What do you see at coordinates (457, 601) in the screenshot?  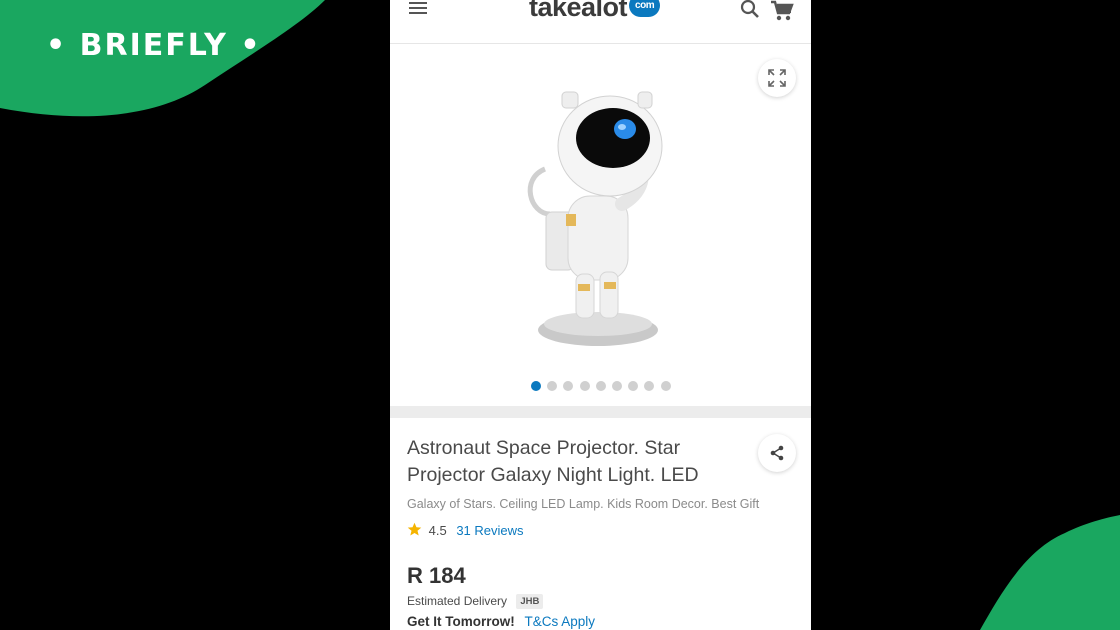 I see `delivery-label: Estimated Delivery` at bounding box center [457, 601].